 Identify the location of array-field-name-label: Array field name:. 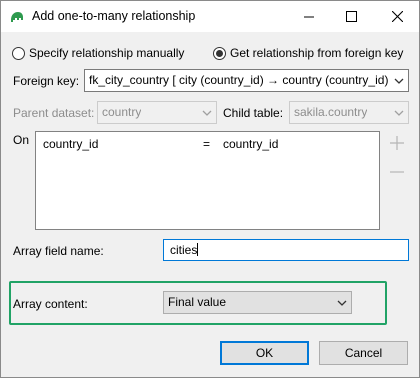
(58, 251).